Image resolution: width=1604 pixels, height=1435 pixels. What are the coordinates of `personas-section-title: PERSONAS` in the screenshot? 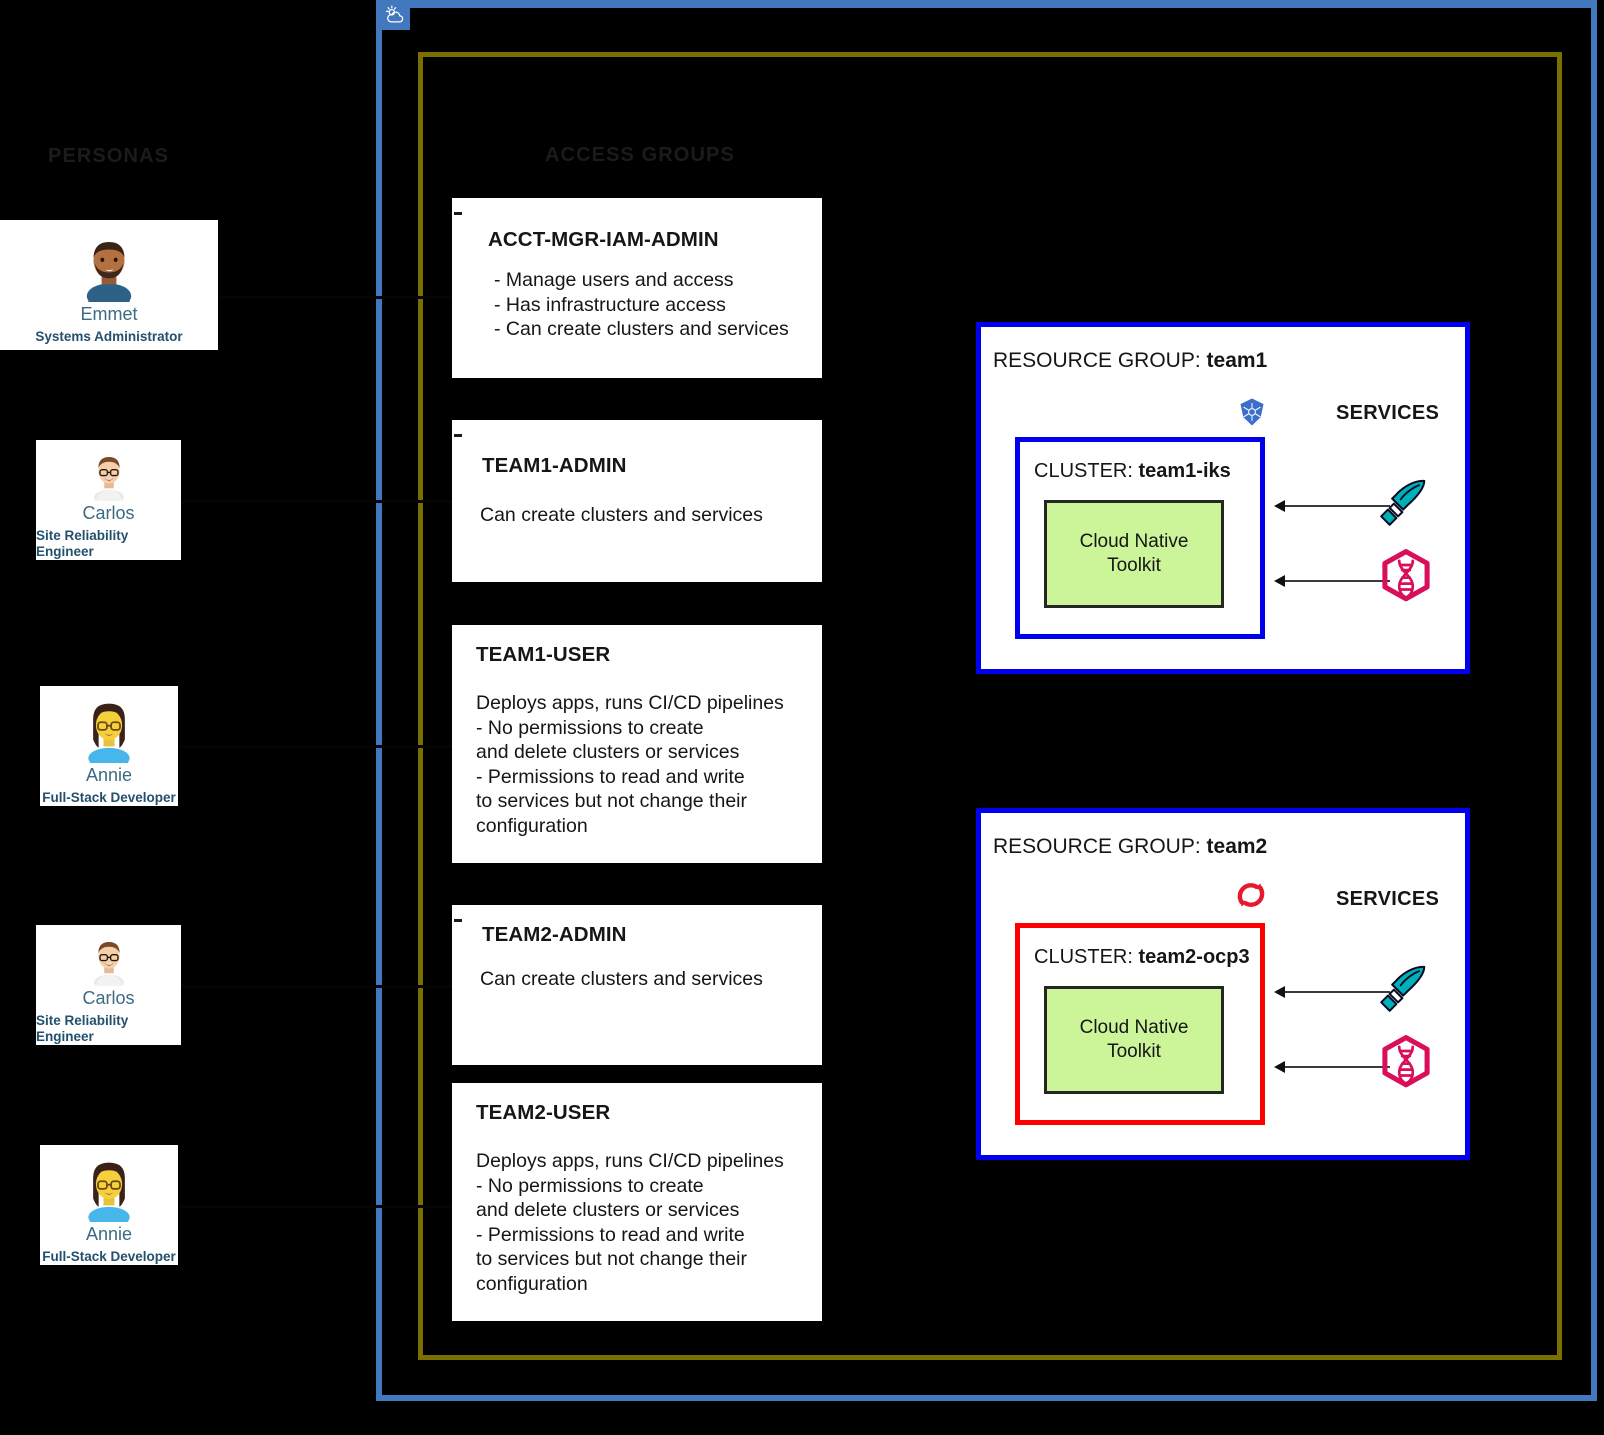 It's located at (109, 156).